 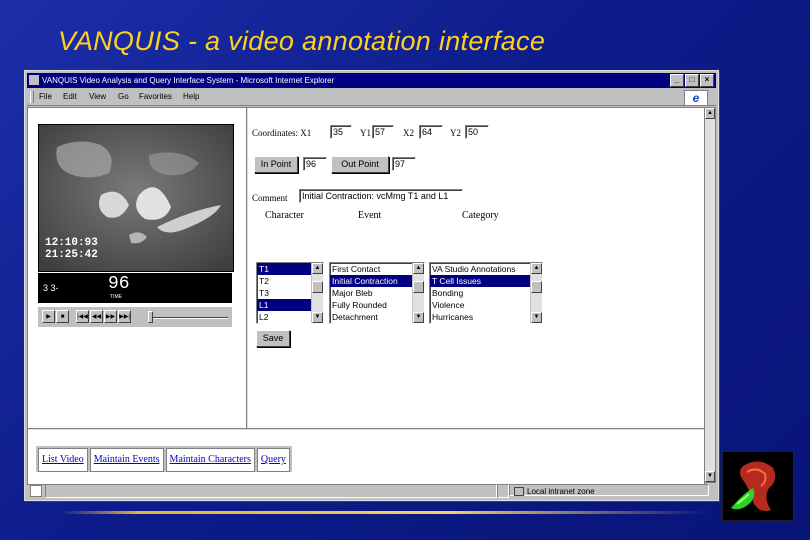 What do you see at coordinates (609, 490) in the screenshot?
I see `status-zone: Local intranet zone` at bounding box center [609, 490].